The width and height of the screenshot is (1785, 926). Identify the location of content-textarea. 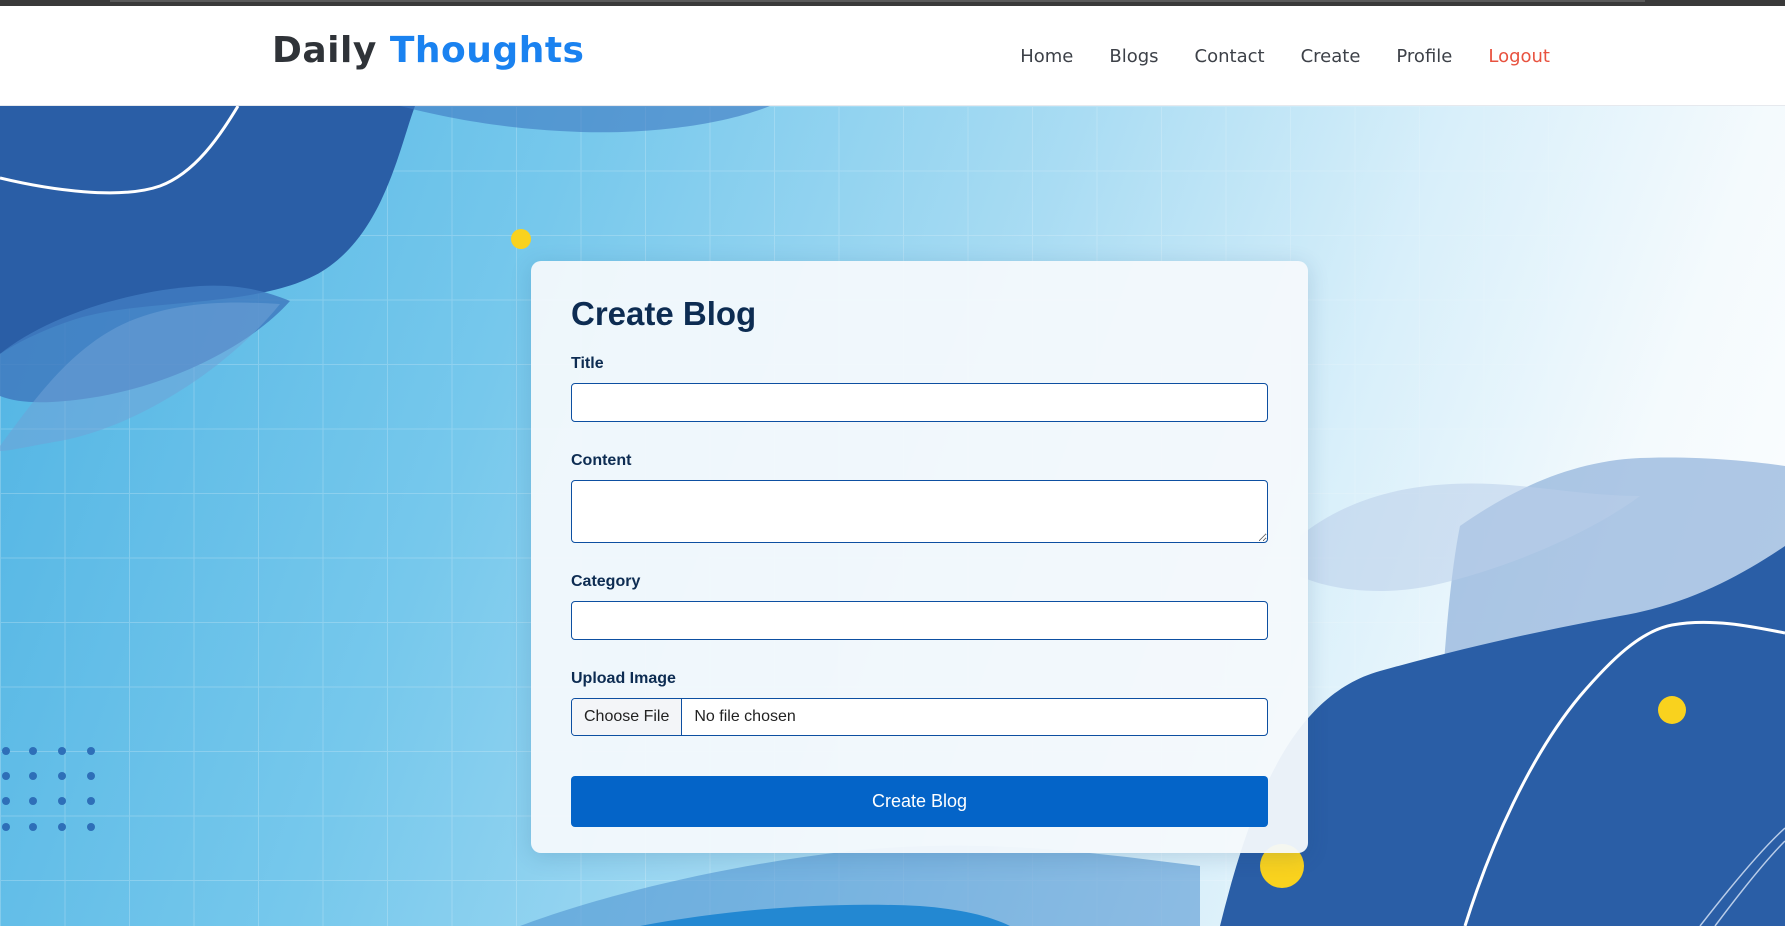
(919, 511).